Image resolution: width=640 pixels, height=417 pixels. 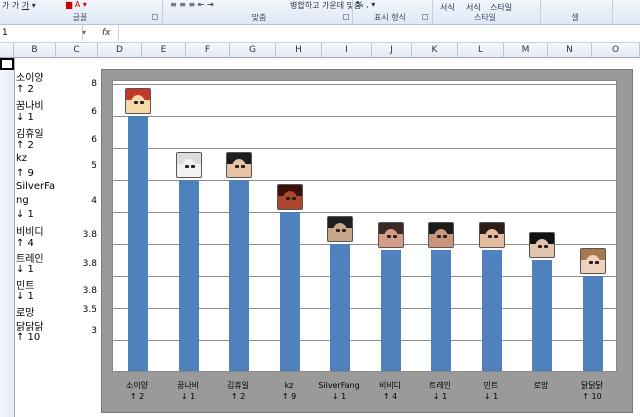 I want to click on glasses-man-avatar, so click(x=542, y=245).